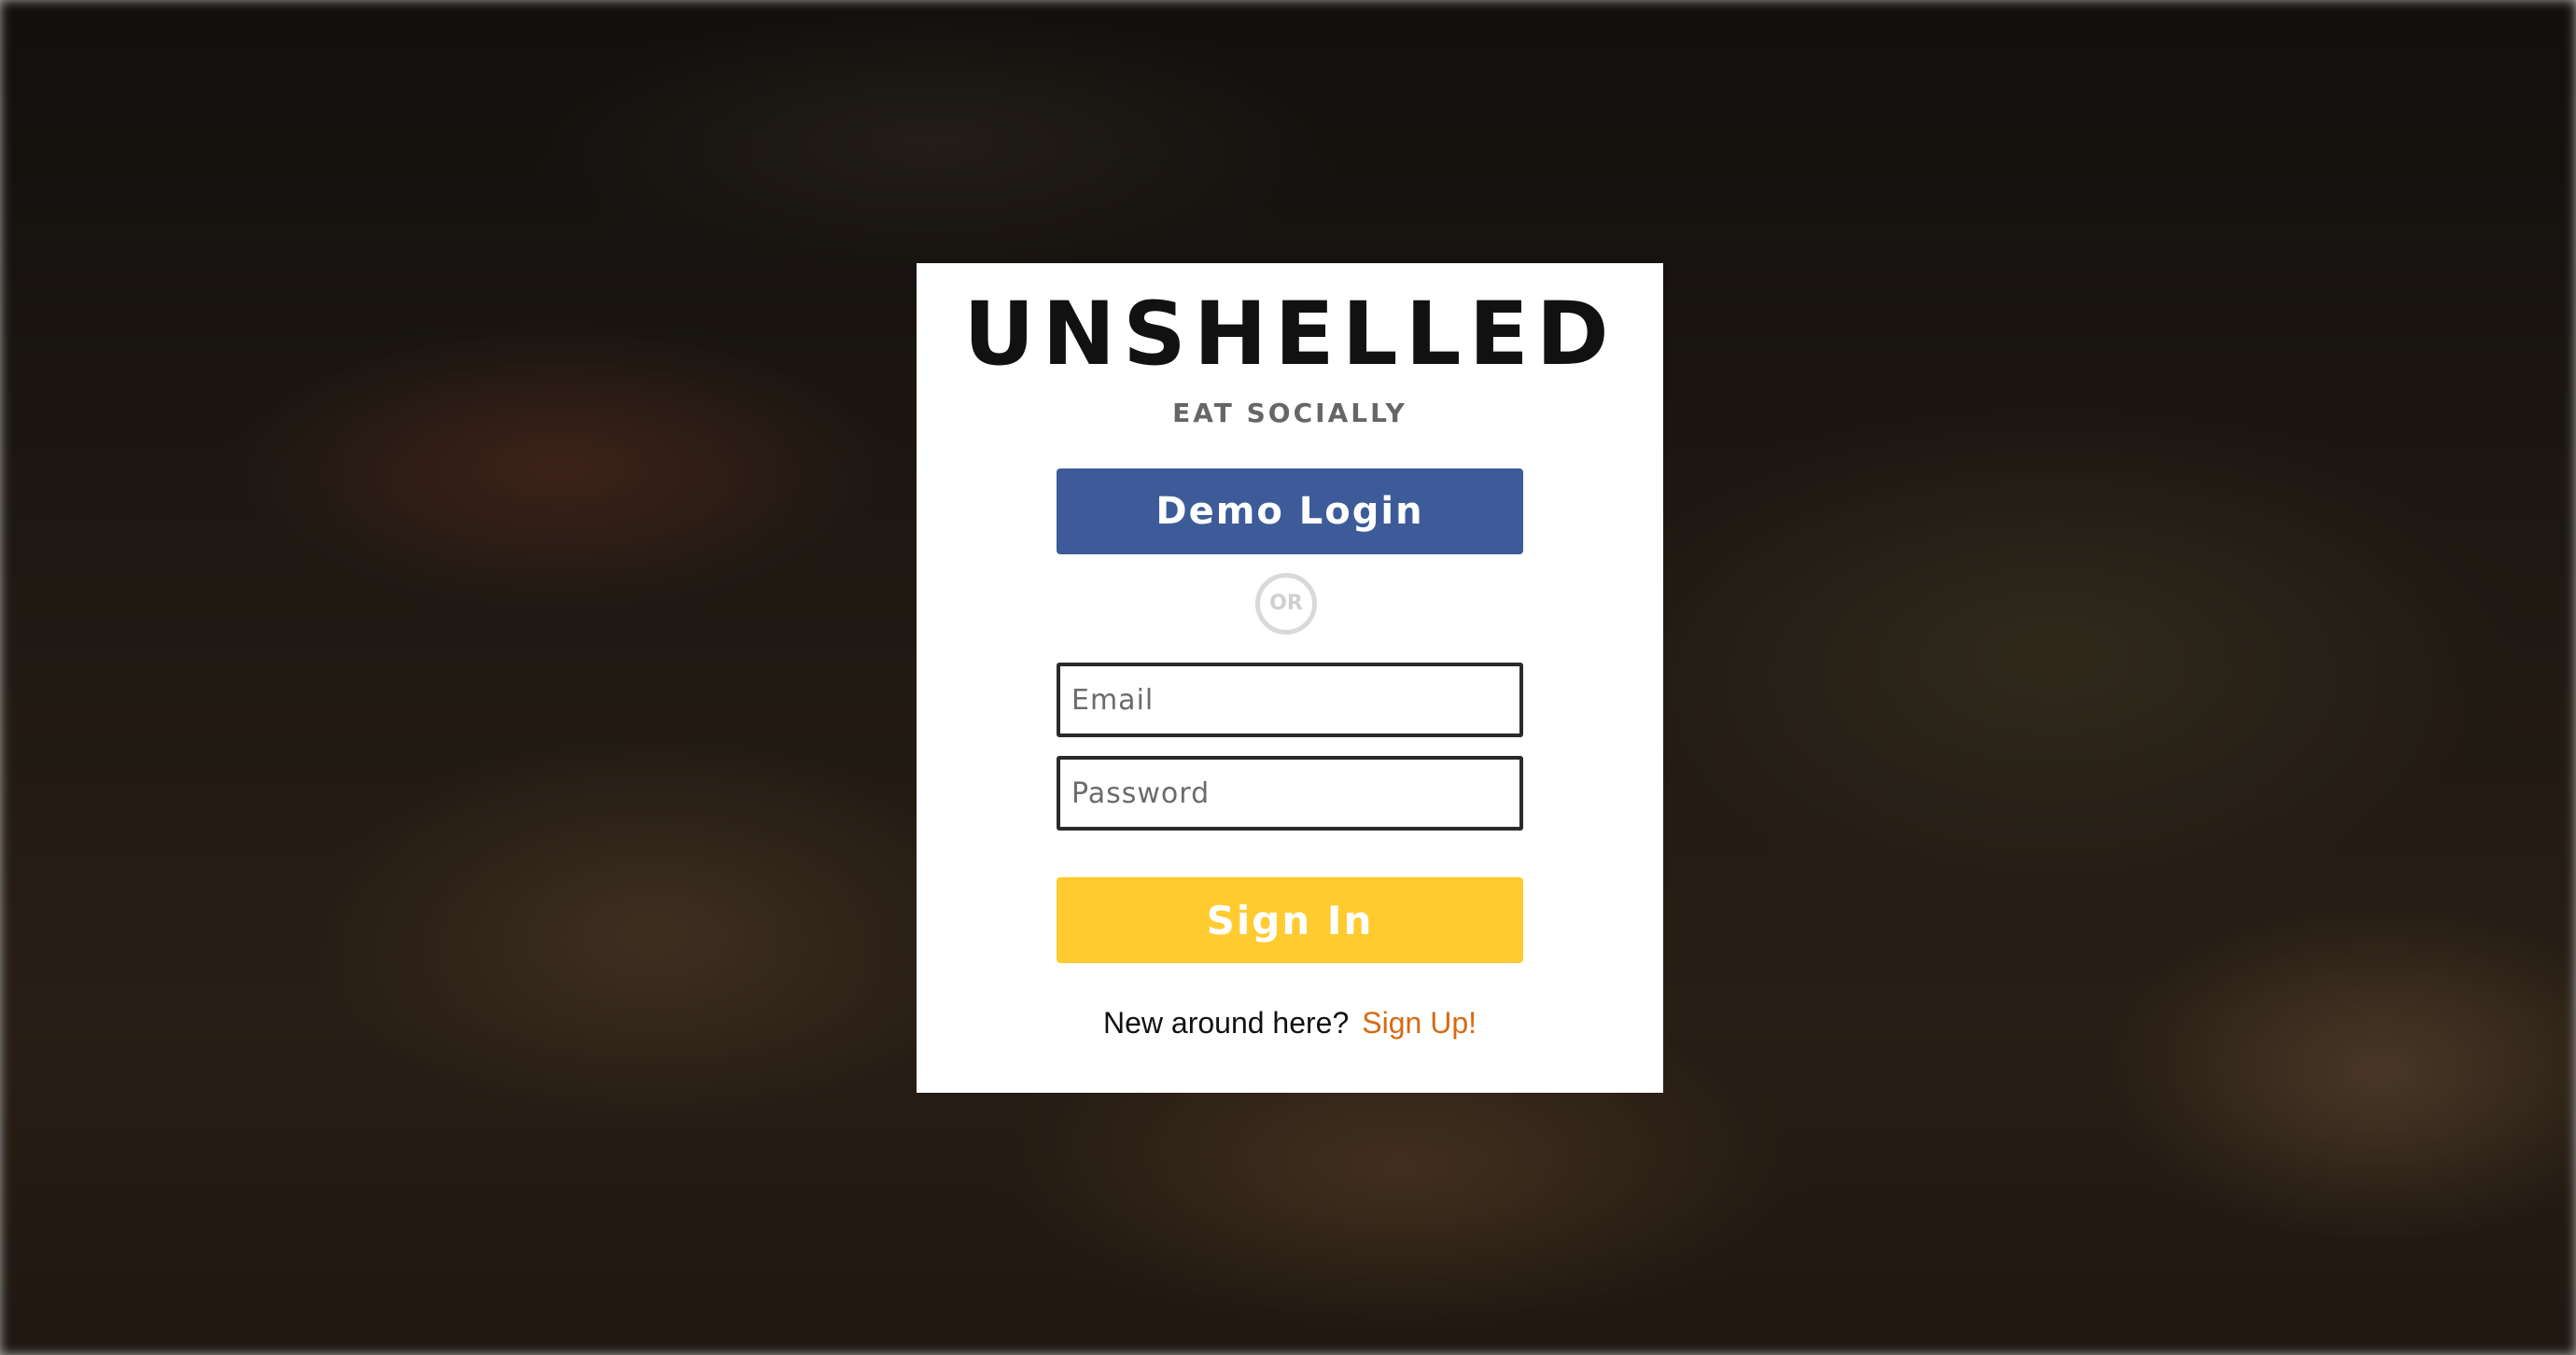 This screenshot has height=1355, width=2576. What do you see at coordinates (1290, 793) in the screenshot?
I see `password-field` at bounding box center [1290, 793].